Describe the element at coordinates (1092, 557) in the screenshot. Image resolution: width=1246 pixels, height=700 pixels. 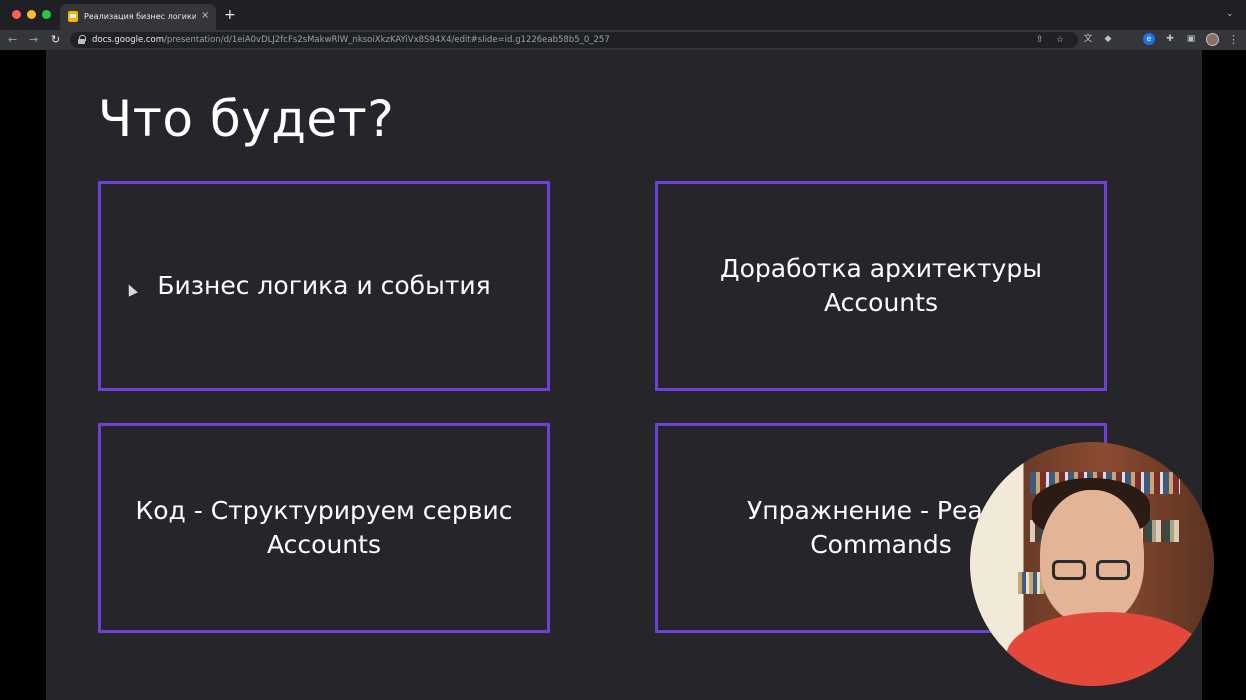
I see `person-face` at that location.